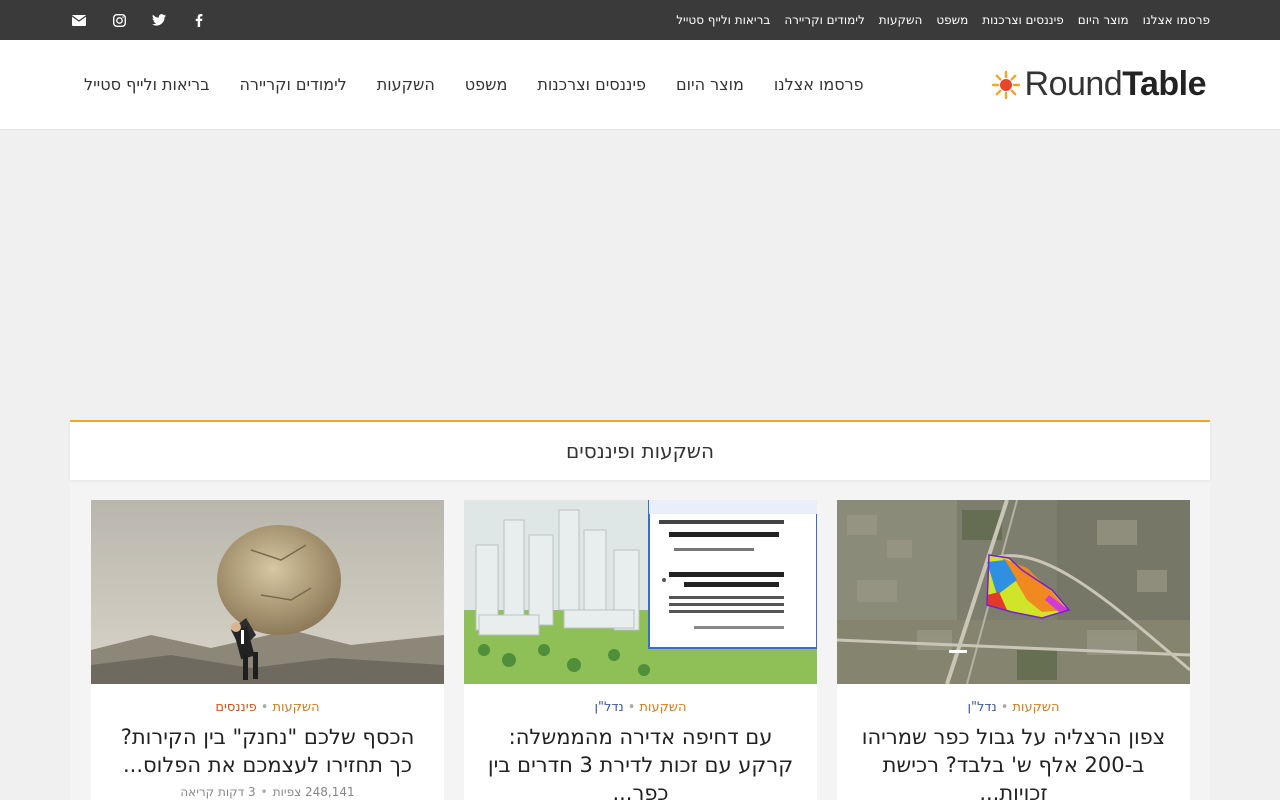 This screenshot has width=1280, height=800. I want to click on article-read-time: 3 דקות קריאה, so click(218, 792).